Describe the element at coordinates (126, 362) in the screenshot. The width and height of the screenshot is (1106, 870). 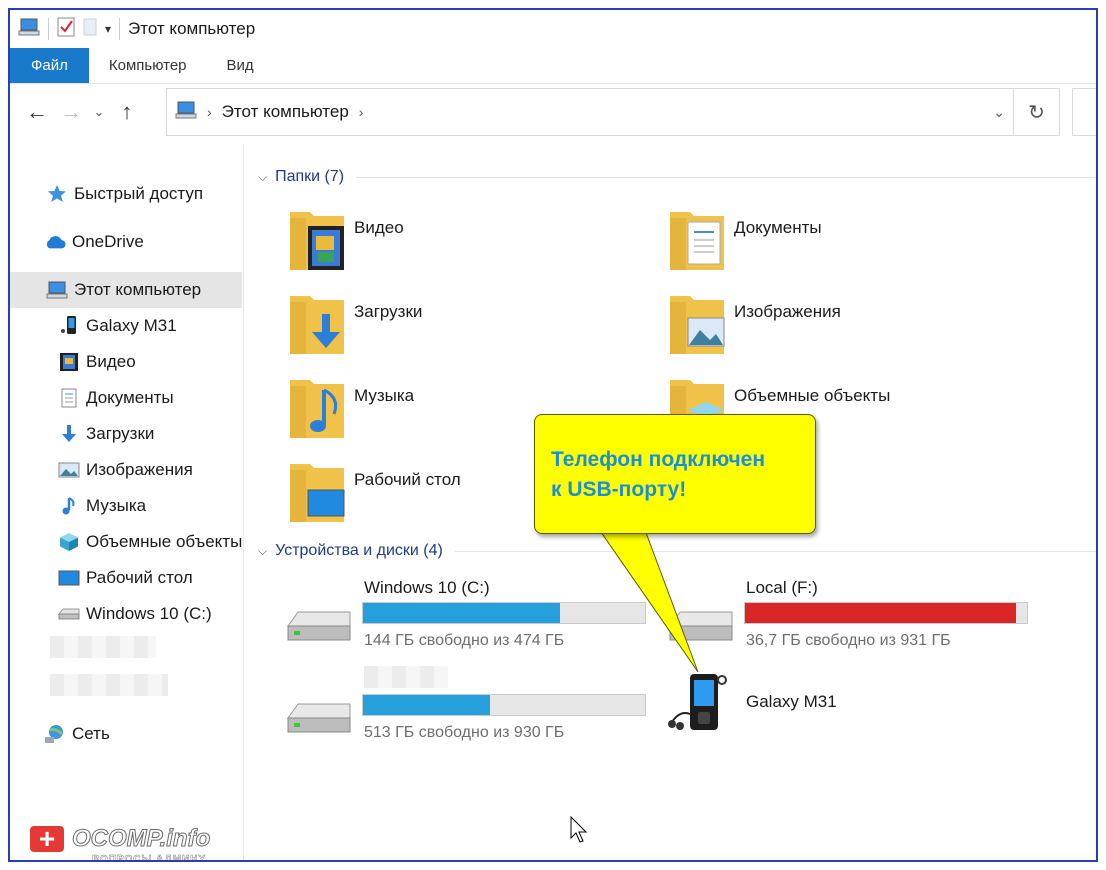
I see `sidebar-item-video: Видео` at that location.